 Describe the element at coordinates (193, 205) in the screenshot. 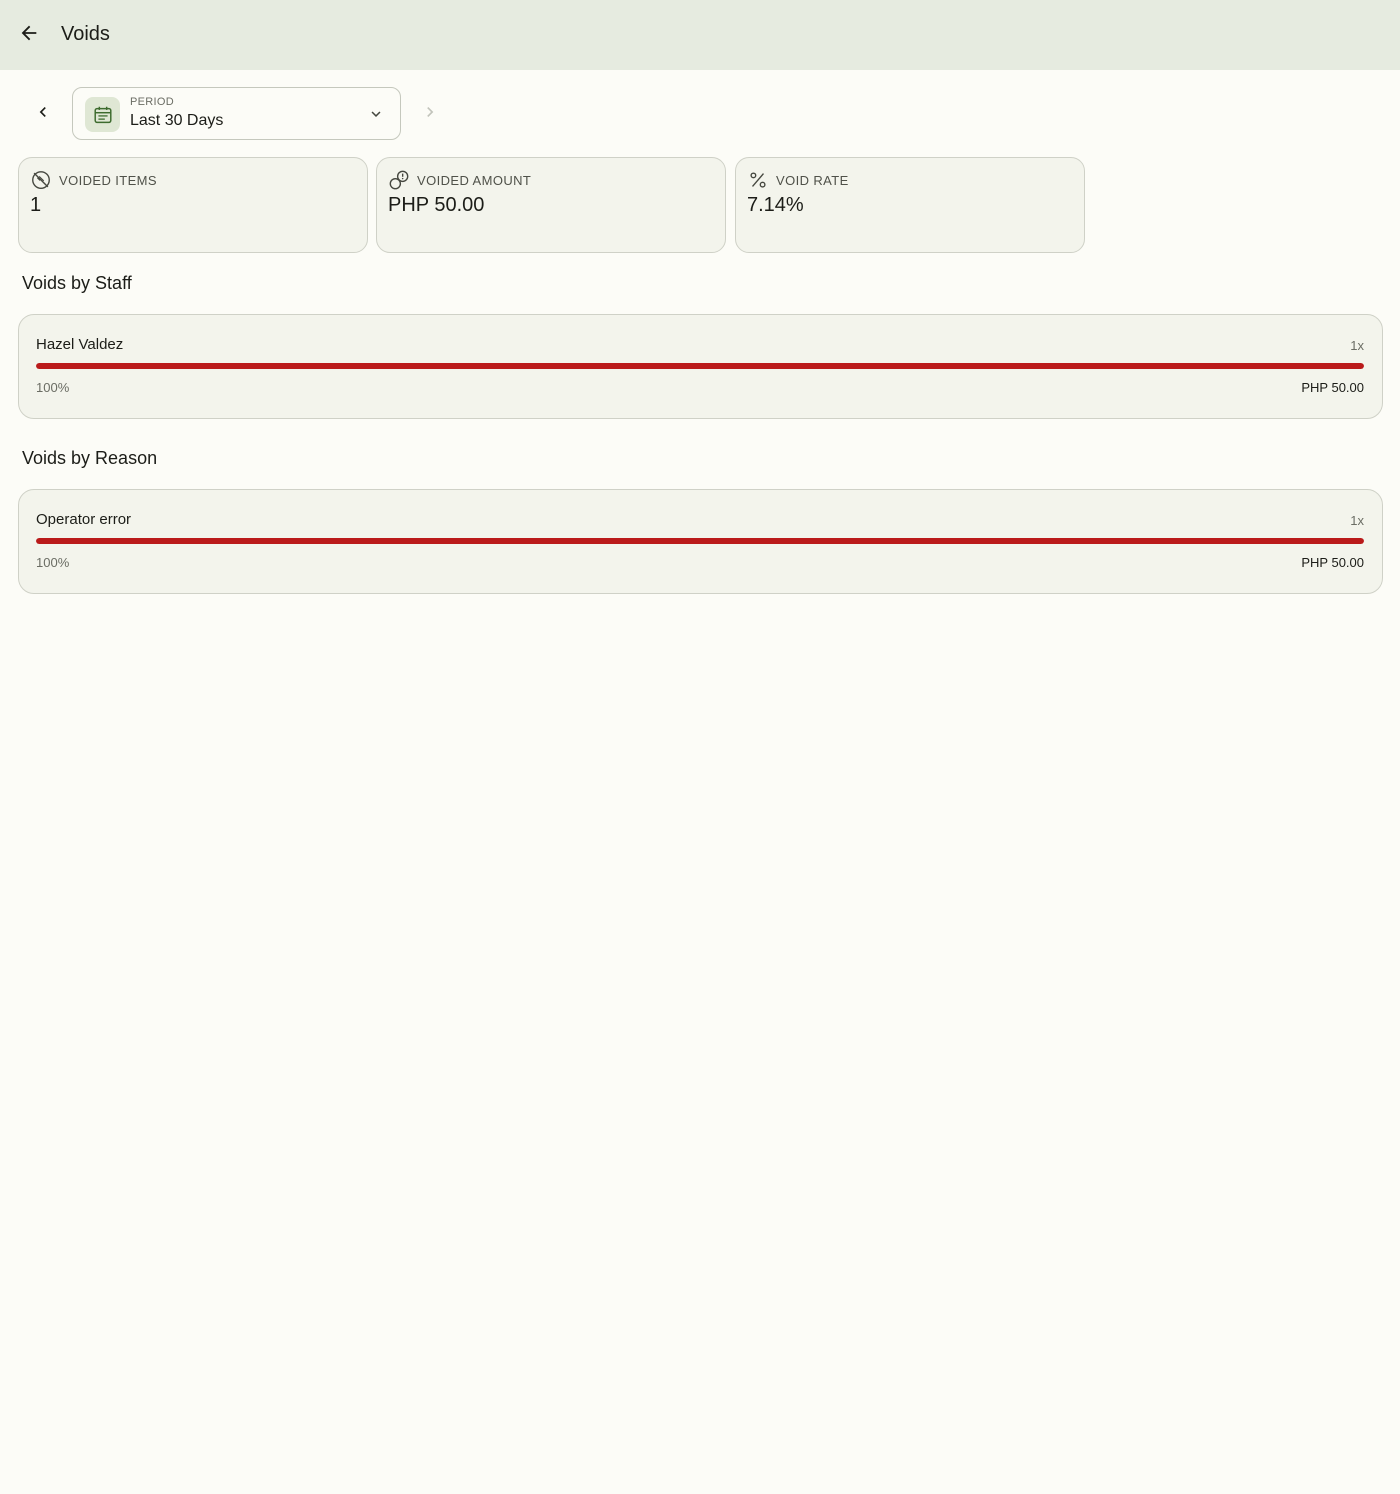

I see `stat-card-voided-items: VOIDED ITEMS 1` at that location.